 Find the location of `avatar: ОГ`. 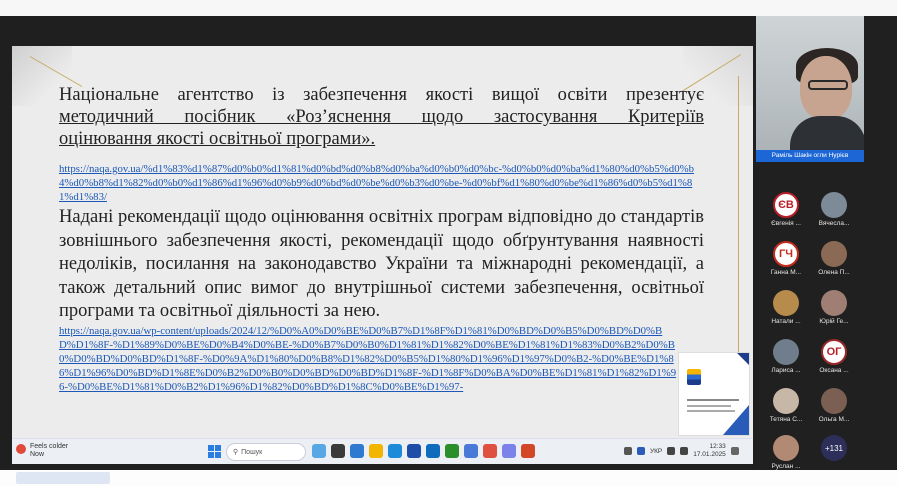

avatar: ОГ is located at coordinates (834, 352).